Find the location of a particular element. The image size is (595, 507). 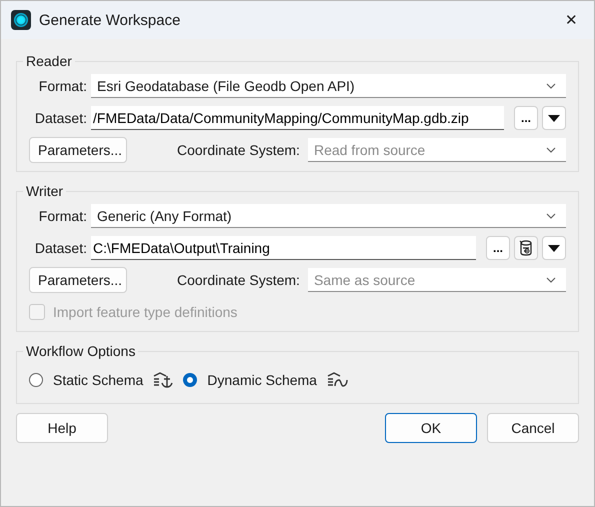

database-button is located at coordinates (526, 248).